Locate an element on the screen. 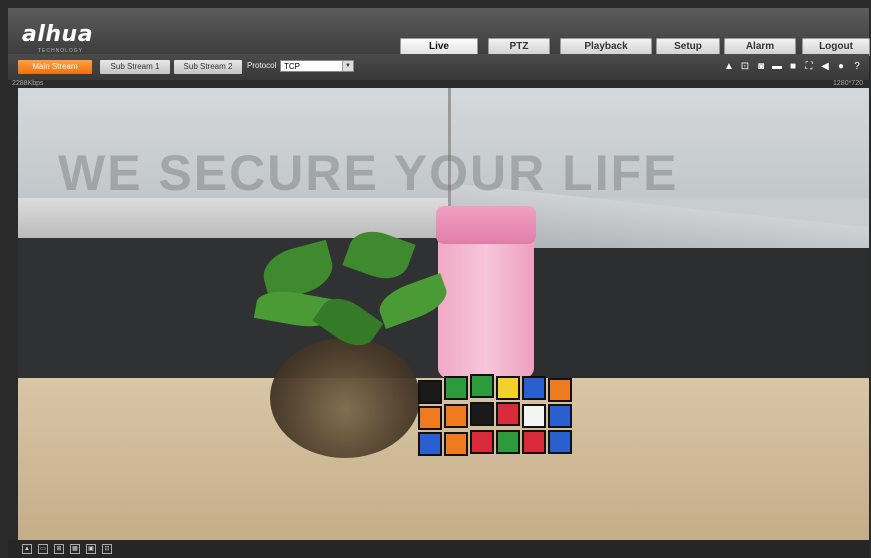 The image size is (871, 558). fullscreen-icon: ⛶ is located at coordinates (809, 67).